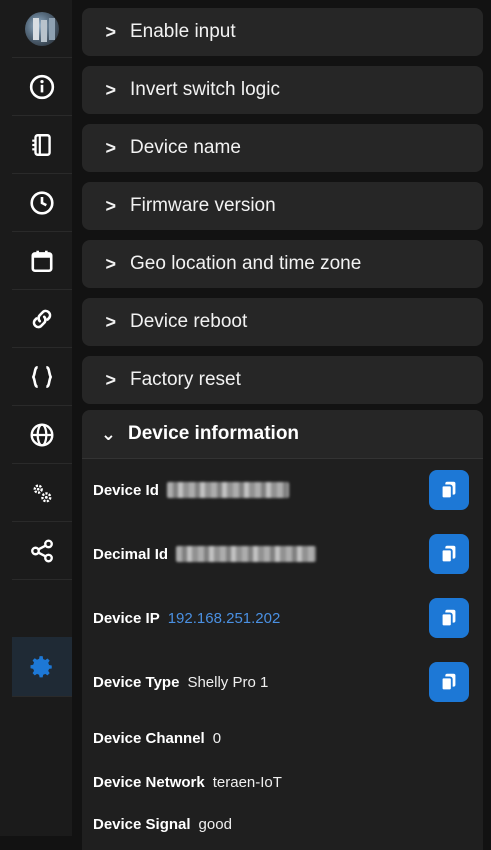 The width and height of the screenshot is (491, 850). I want to click on settings-gears-icon, so click(42, 493).